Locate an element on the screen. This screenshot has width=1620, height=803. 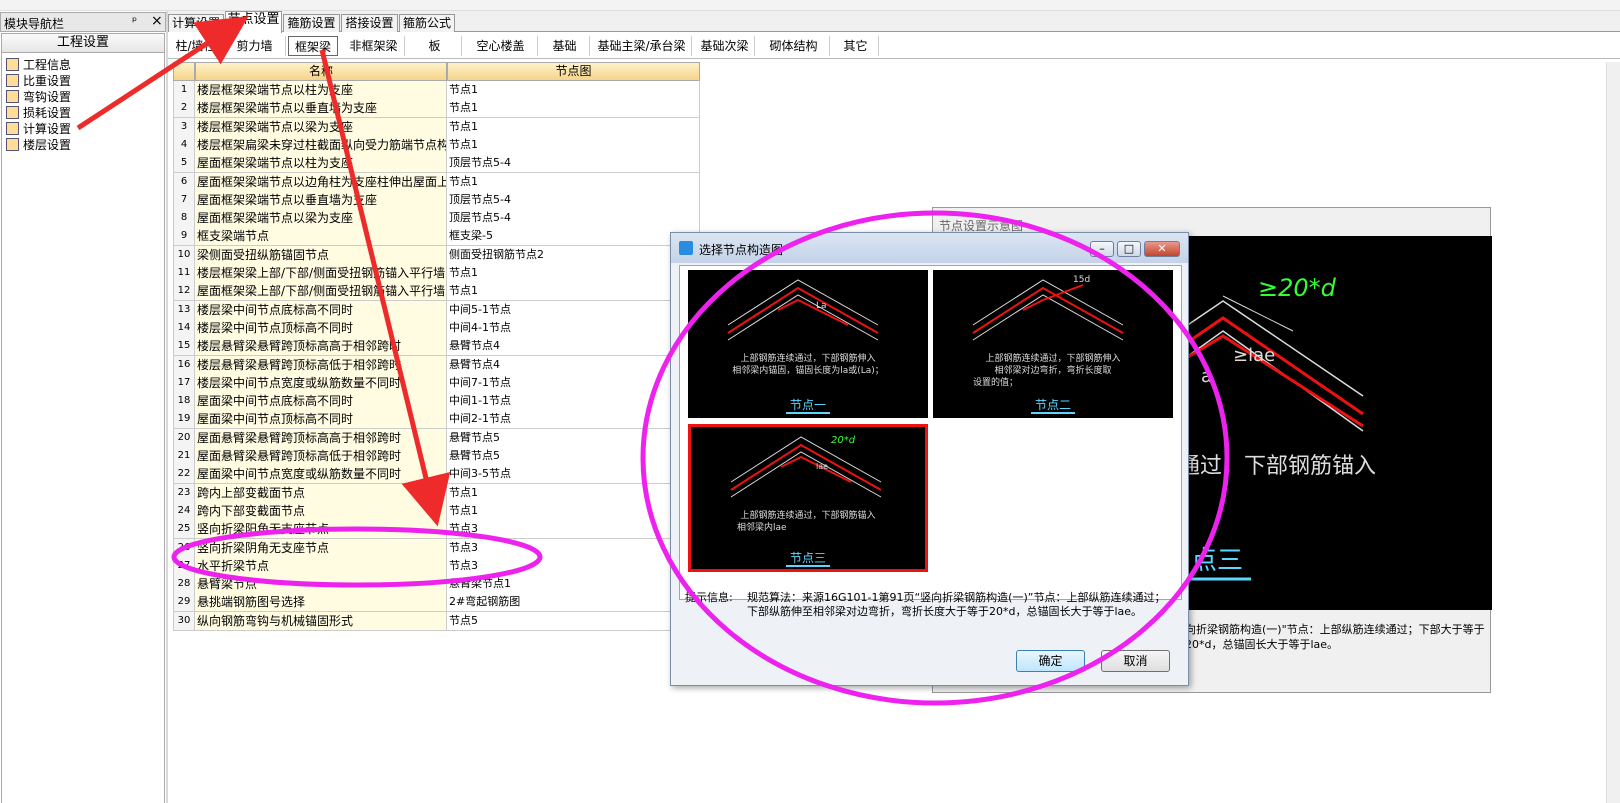
row-node-cell: 中间4-1节点 is located at coordinates (573, 328).